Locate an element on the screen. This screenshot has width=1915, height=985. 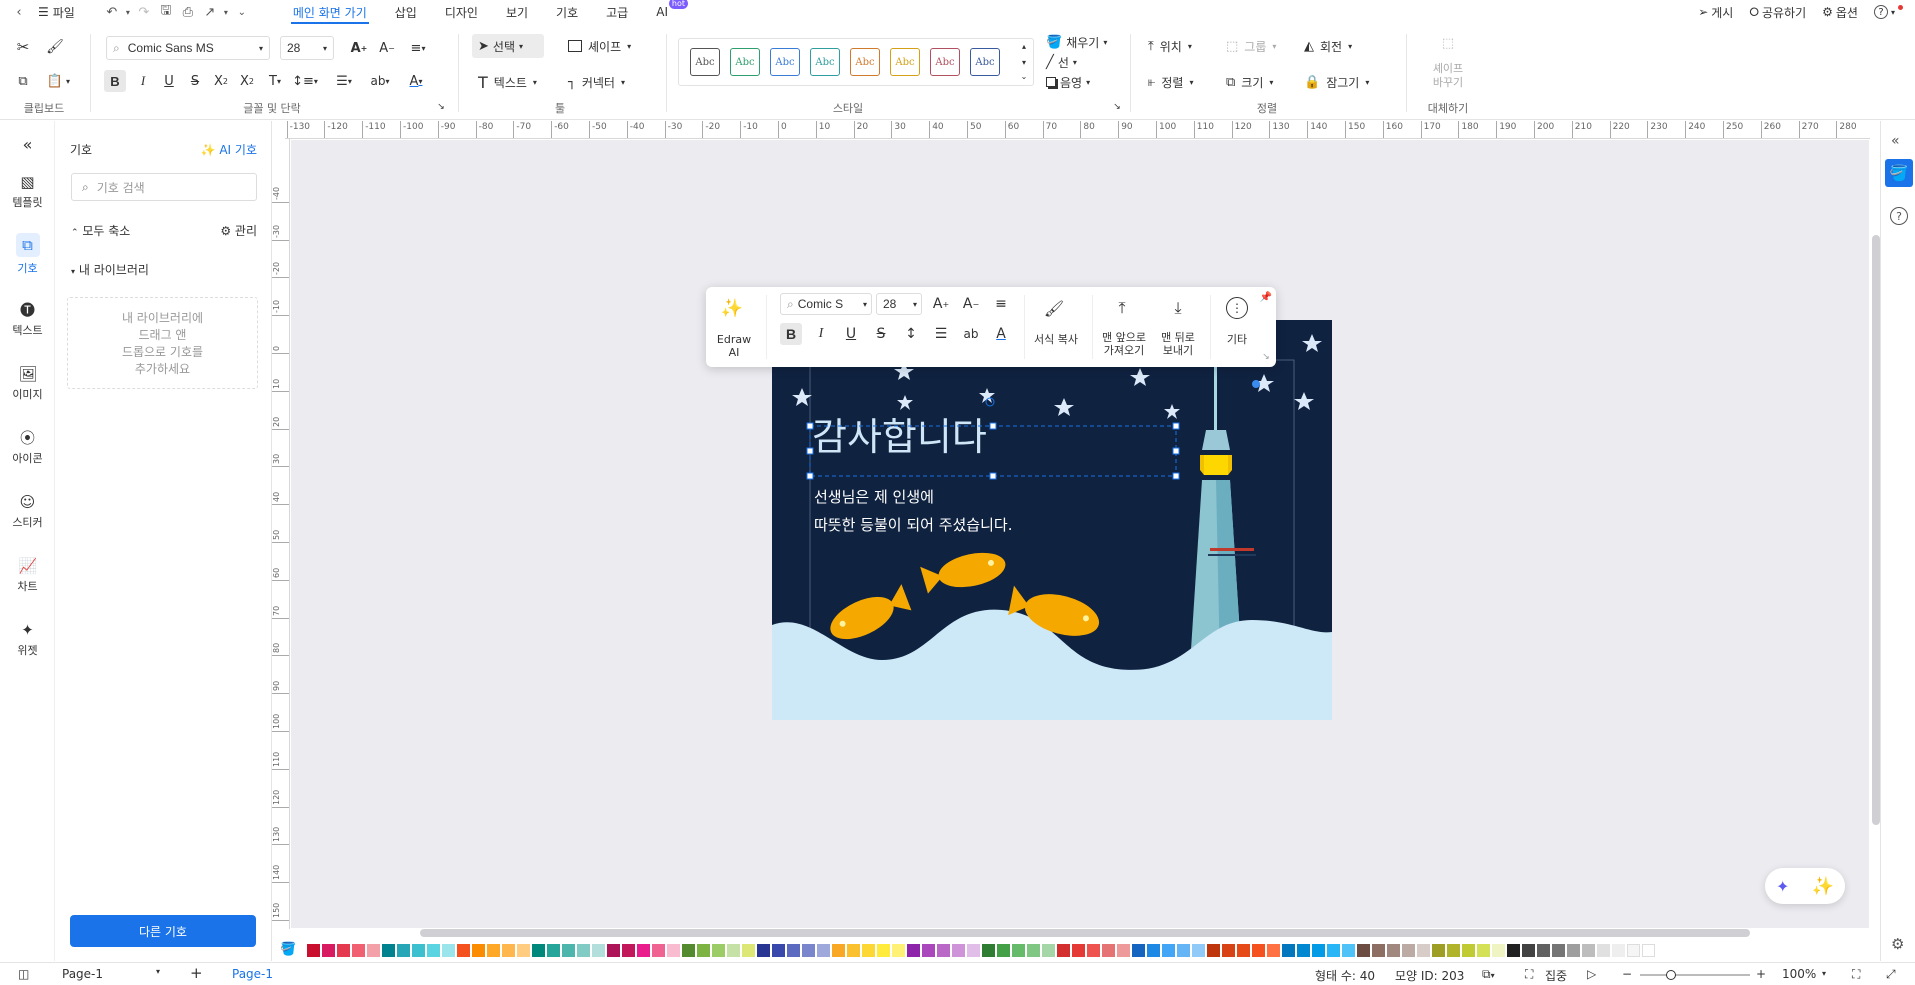
zoom-slider is located at coordinates (1695, 975).